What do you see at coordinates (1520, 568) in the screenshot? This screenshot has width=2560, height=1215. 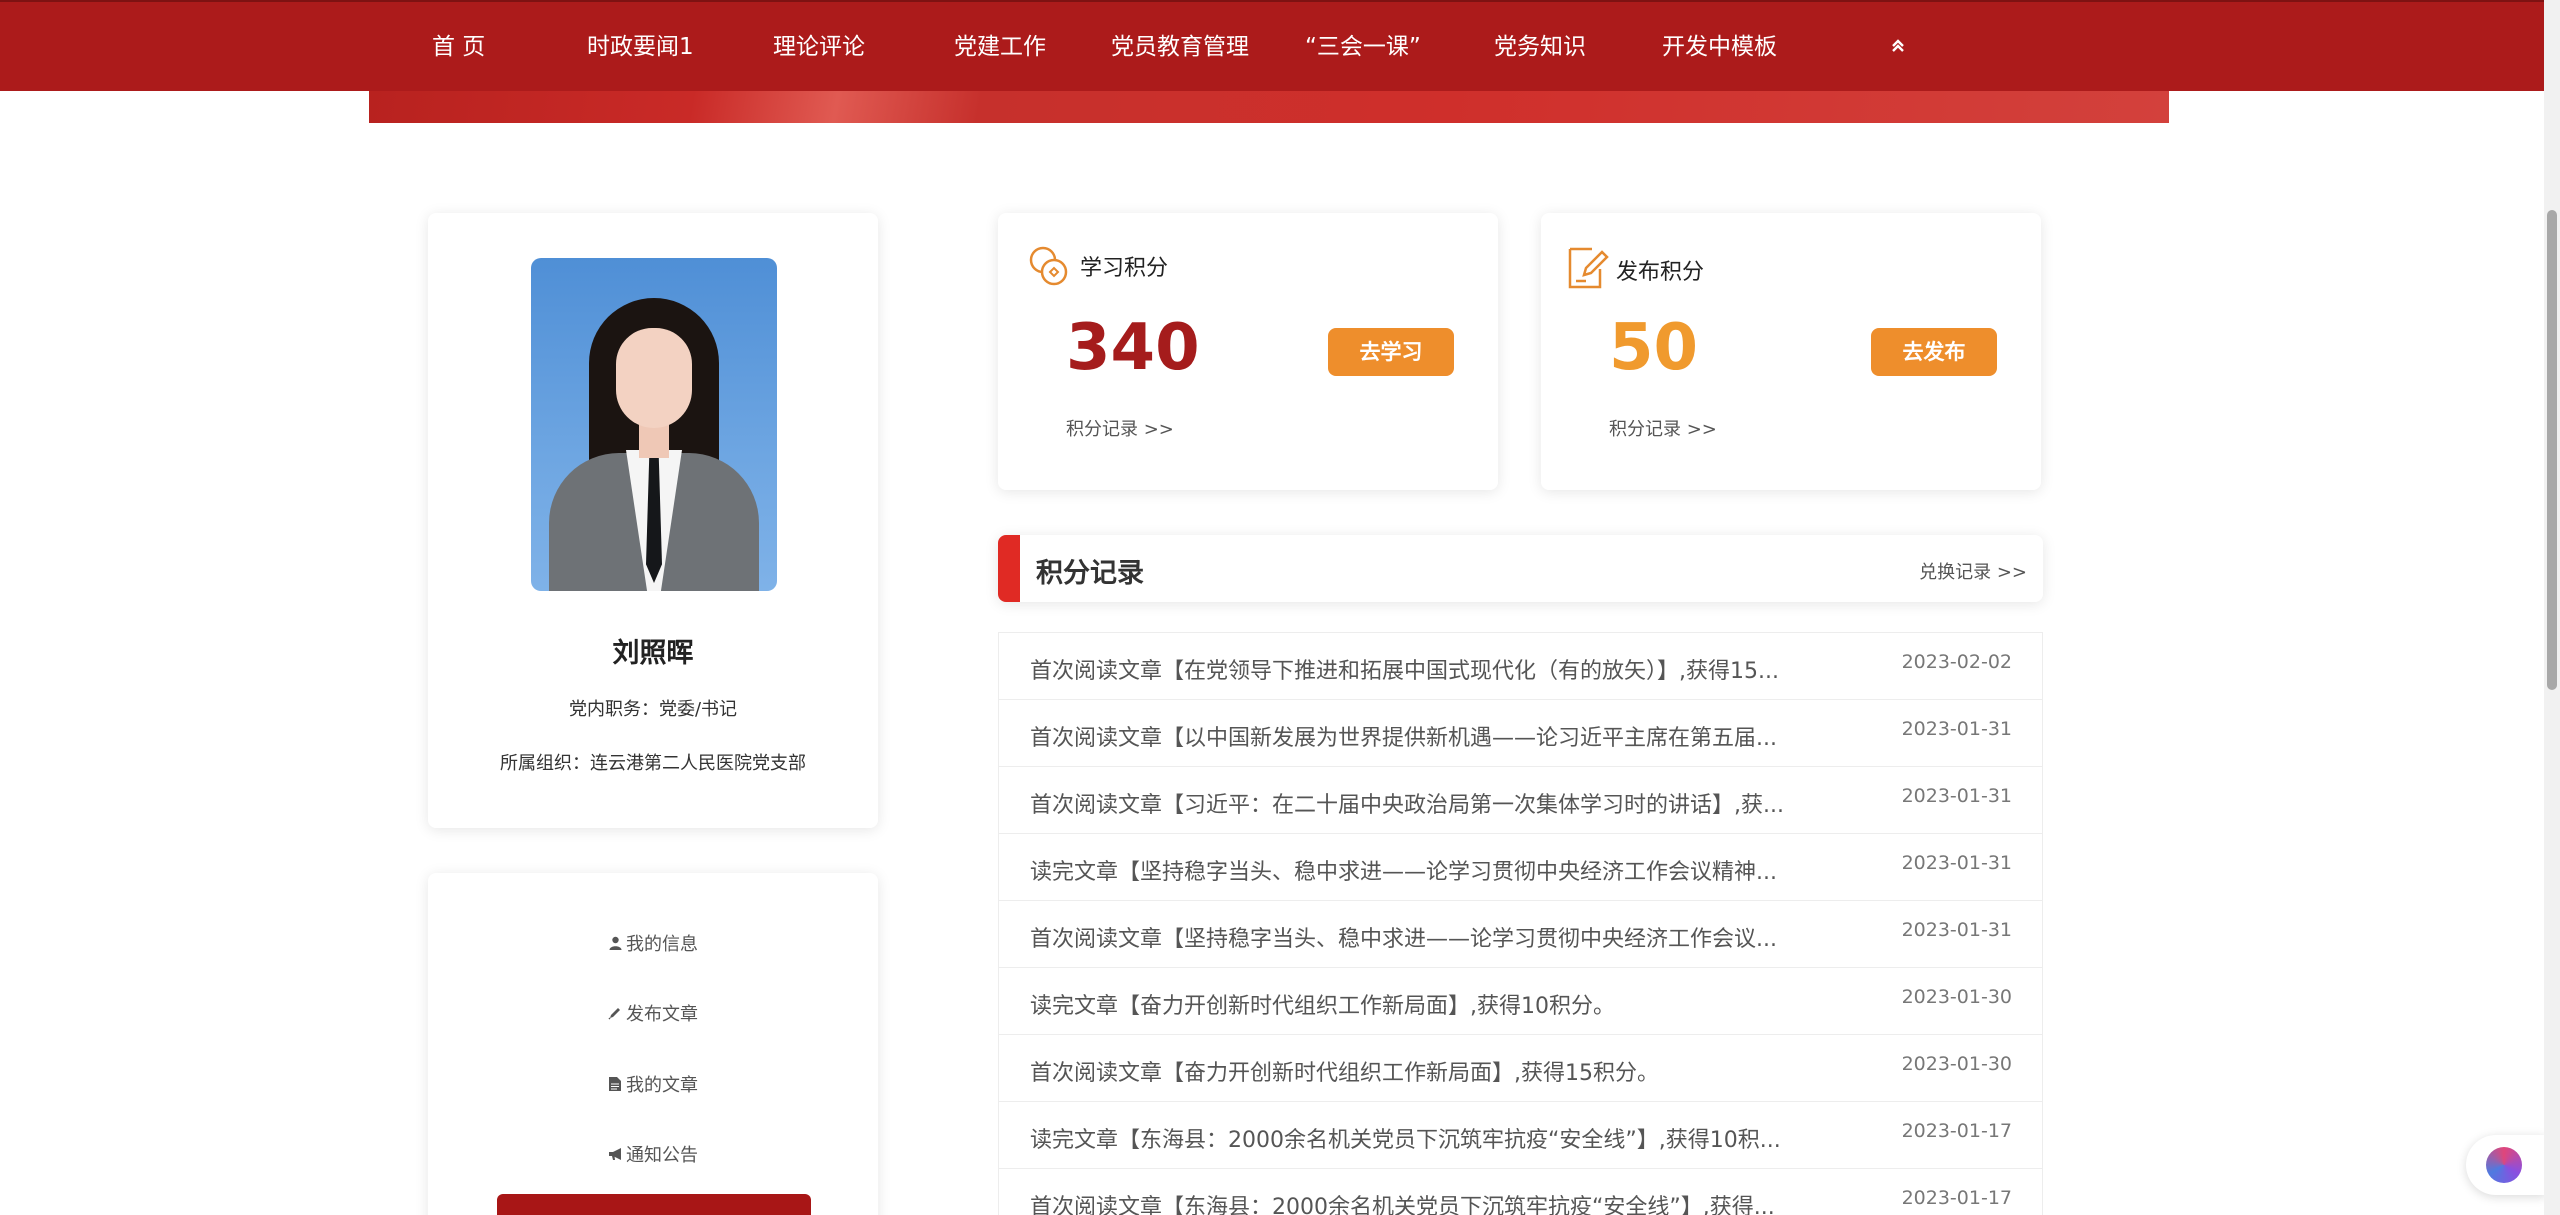 I see `score-records-header: 积分记录 兑换记录 >>` at bounding box center [1520, 568].